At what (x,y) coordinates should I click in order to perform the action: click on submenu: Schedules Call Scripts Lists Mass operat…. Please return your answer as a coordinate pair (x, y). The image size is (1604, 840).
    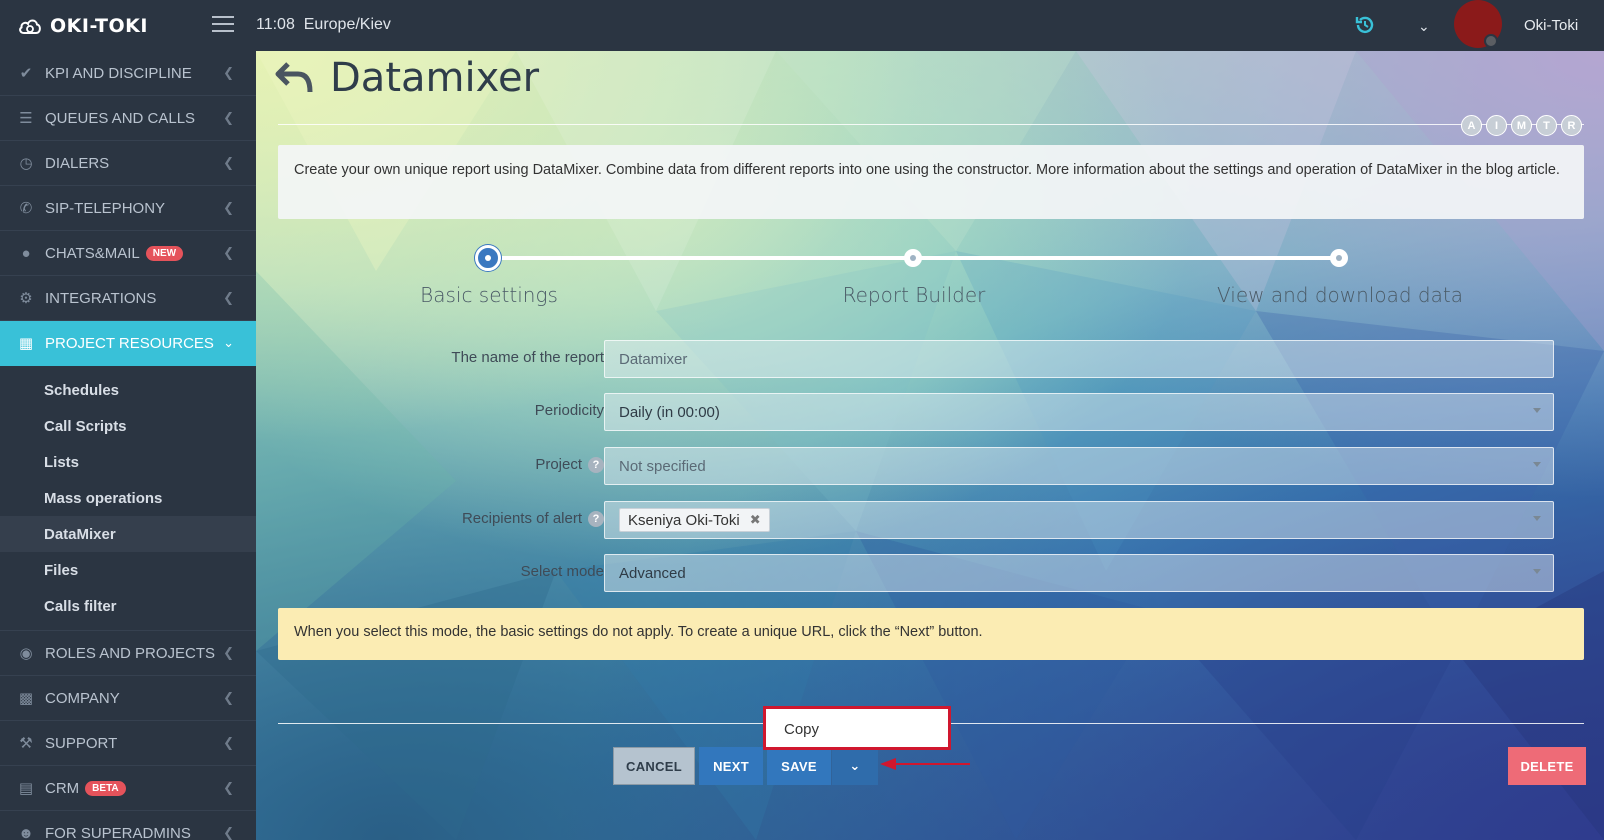
    Looking at the image, I should click on (128, 498).